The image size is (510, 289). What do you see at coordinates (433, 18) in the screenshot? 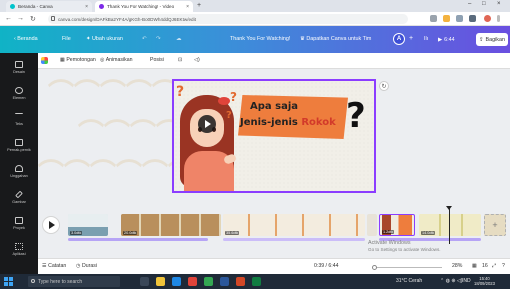
I see `share-page-icon` at bounding box center [433, 18].